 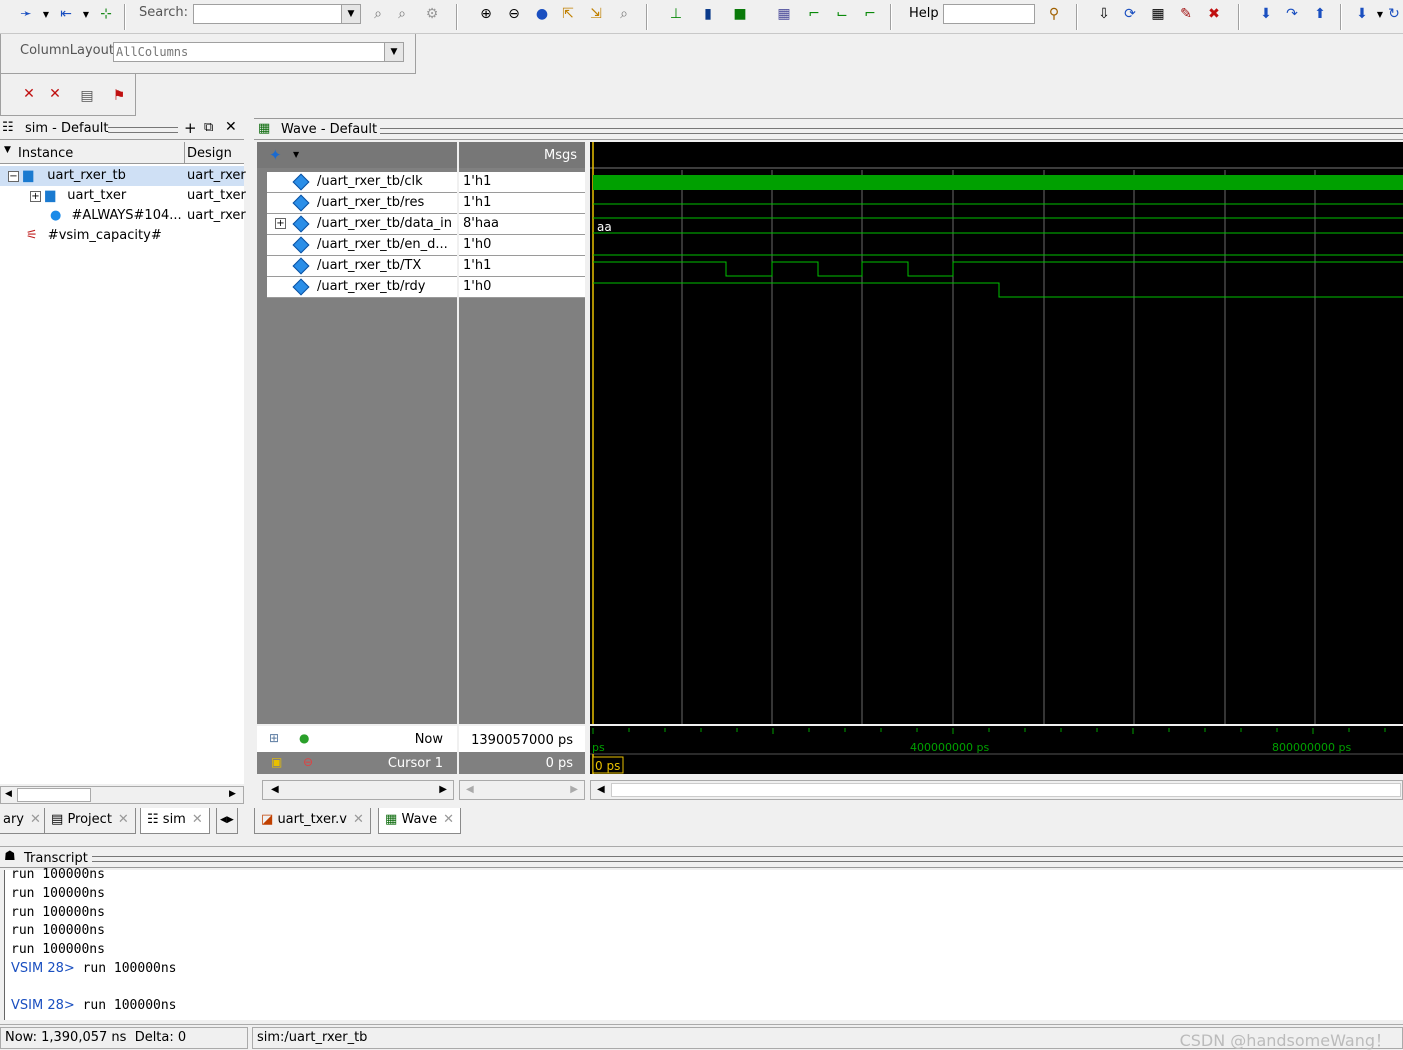 I want to click on column-divider, so click(x=184, y=153).